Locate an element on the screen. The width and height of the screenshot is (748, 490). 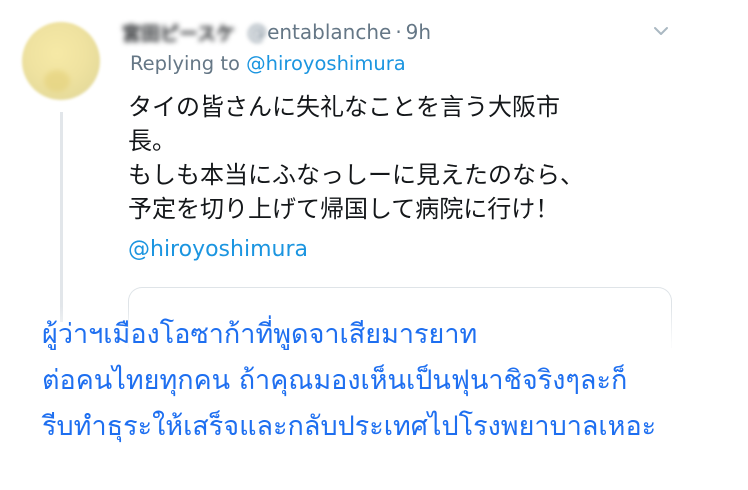
mention-link: @hiroyoshimura is located at coordinates (218, 249).